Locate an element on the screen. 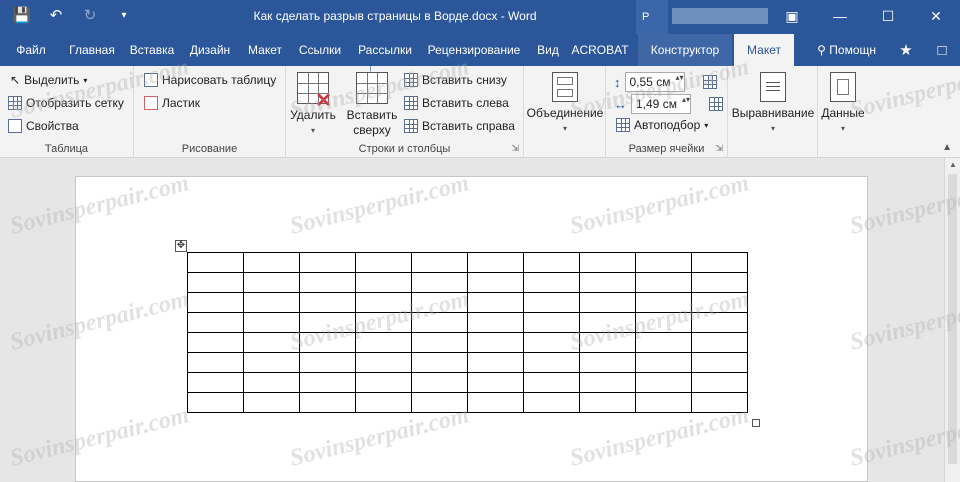 The height and width of the screenshot is (482, 960). account-button: Р is located at coordinates (652, 17).